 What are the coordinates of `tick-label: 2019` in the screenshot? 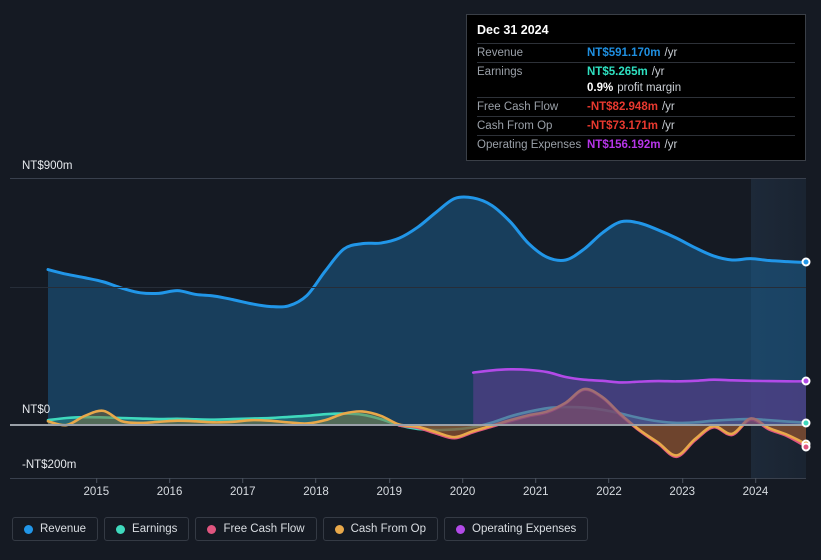 It's located at (389, 492).